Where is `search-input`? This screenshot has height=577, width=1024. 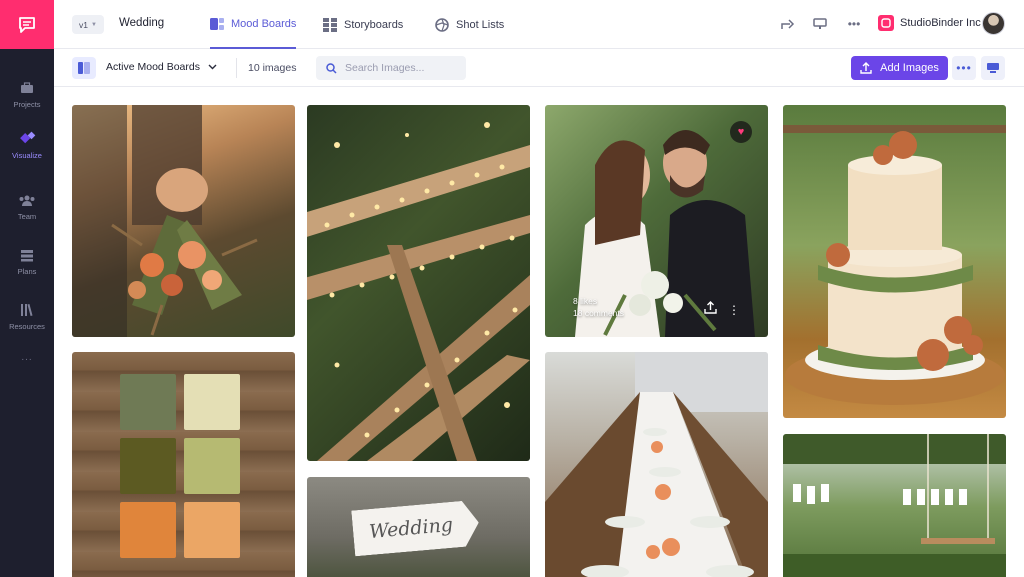 search-input is located at coordinates (400, 68).